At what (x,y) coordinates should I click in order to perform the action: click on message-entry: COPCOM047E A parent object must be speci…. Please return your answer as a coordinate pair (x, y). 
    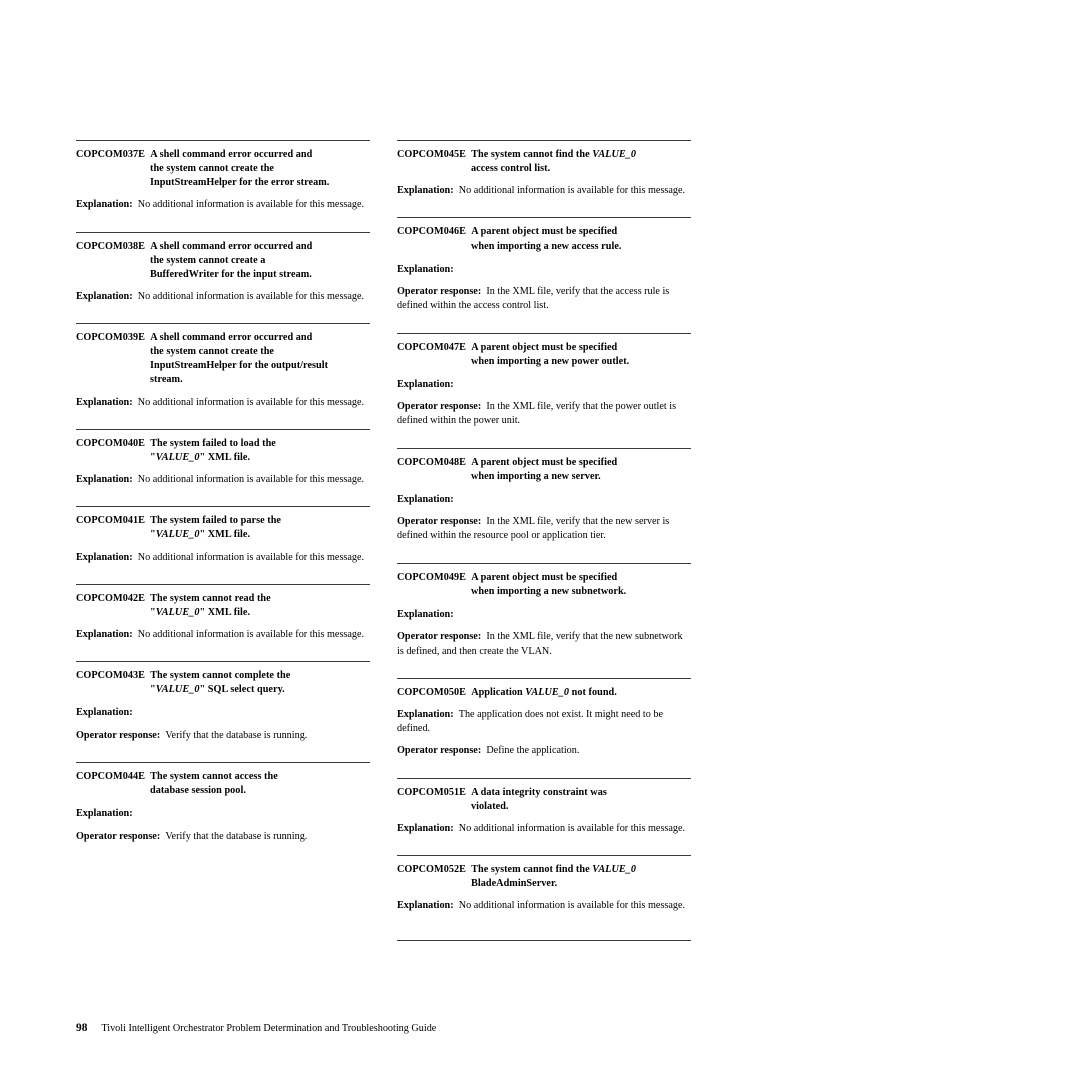
    Looking at the image, I should click on (544, 380).